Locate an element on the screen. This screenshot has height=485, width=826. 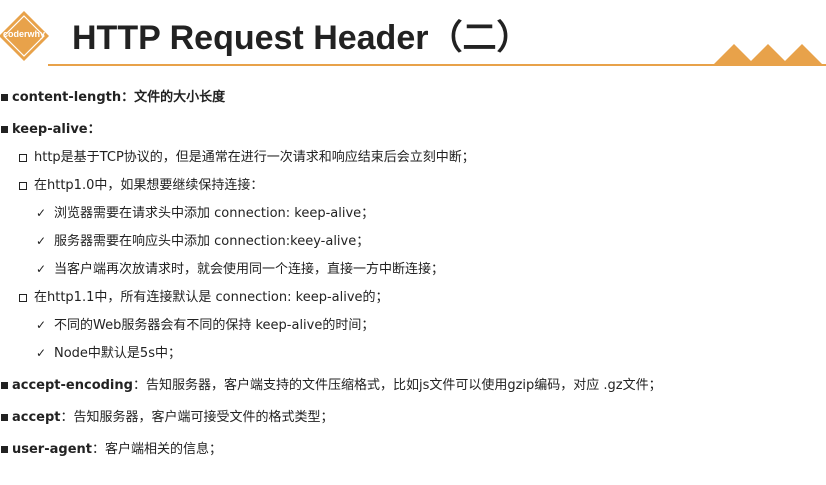
http11-item-2: Node中默认是5s中； is located at coordinates (117, 353).